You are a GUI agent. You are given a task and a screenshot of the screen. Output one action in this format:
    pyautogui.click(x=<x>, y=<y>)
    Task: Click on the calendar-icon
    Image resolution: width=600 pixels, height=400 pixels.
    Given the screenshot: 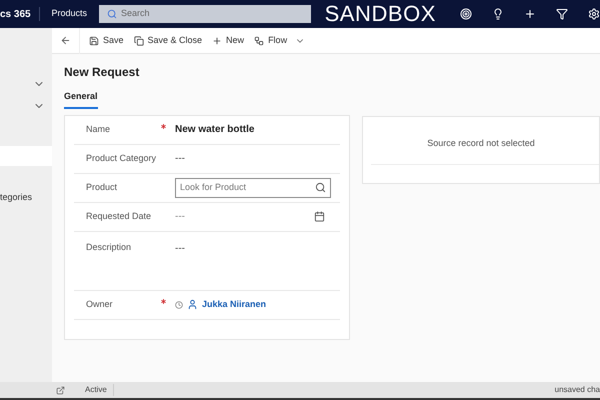 What is the action you would take?
    pyautogui.click(x=319, y=216)
    